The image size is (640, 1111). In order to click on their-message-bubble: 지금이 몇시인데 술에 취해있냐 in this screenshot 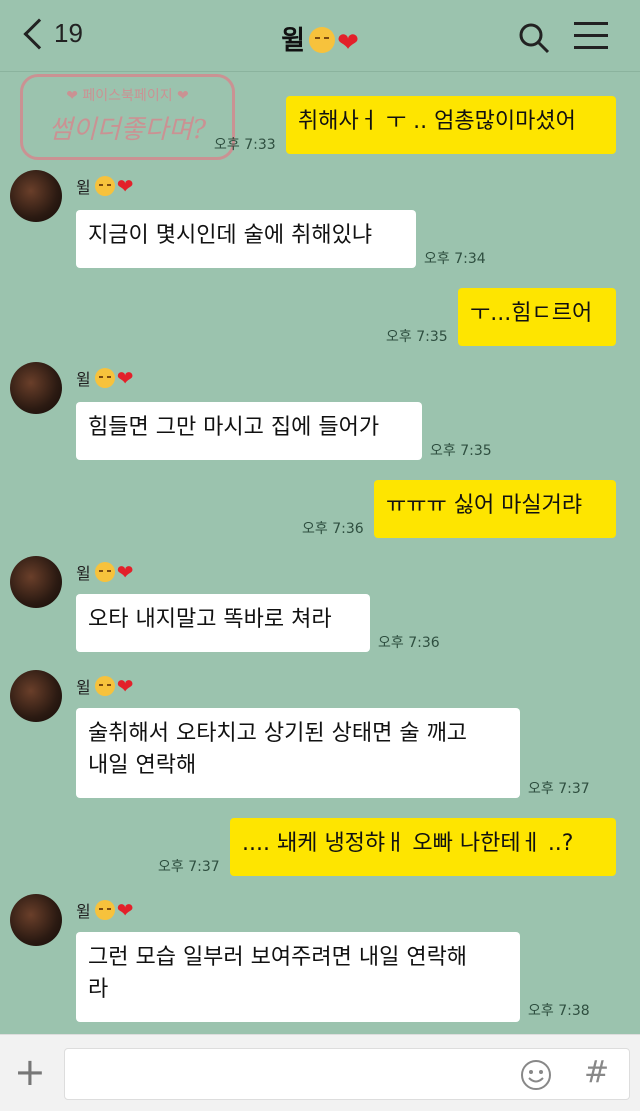, I will do `click(246, 239)`.